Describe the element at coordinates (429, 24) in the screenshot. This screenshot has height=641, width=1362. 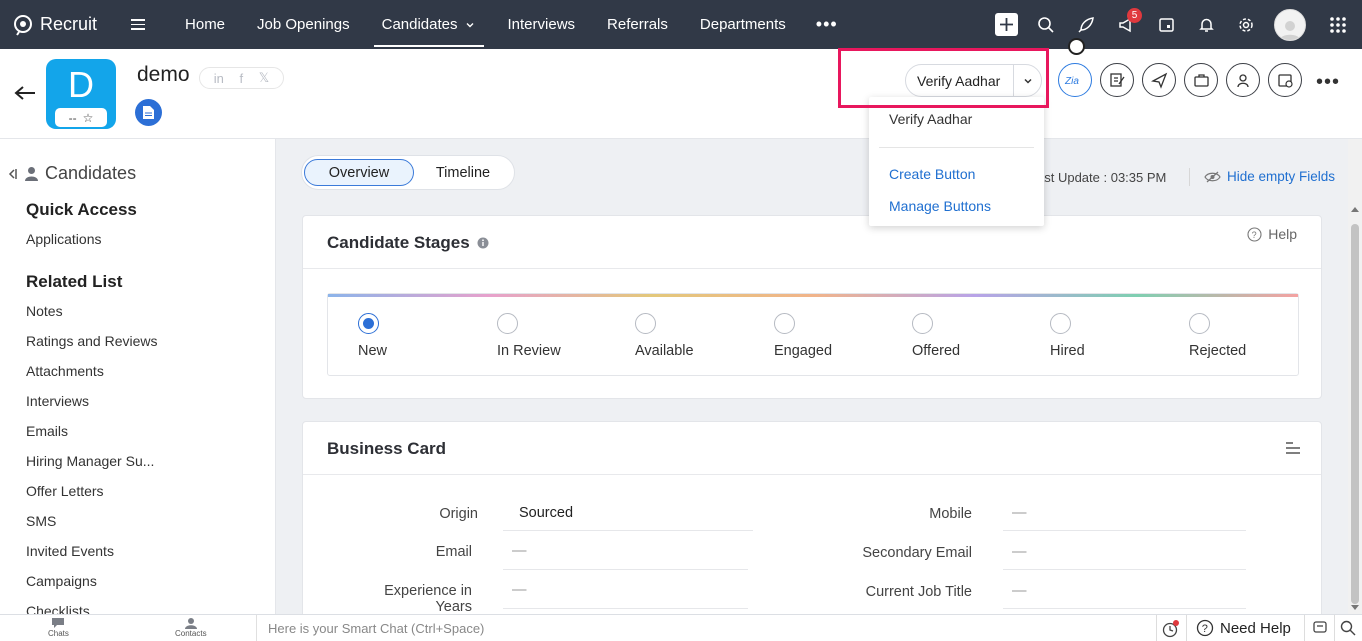
I see `nav-candidates: Candidates` at that location.